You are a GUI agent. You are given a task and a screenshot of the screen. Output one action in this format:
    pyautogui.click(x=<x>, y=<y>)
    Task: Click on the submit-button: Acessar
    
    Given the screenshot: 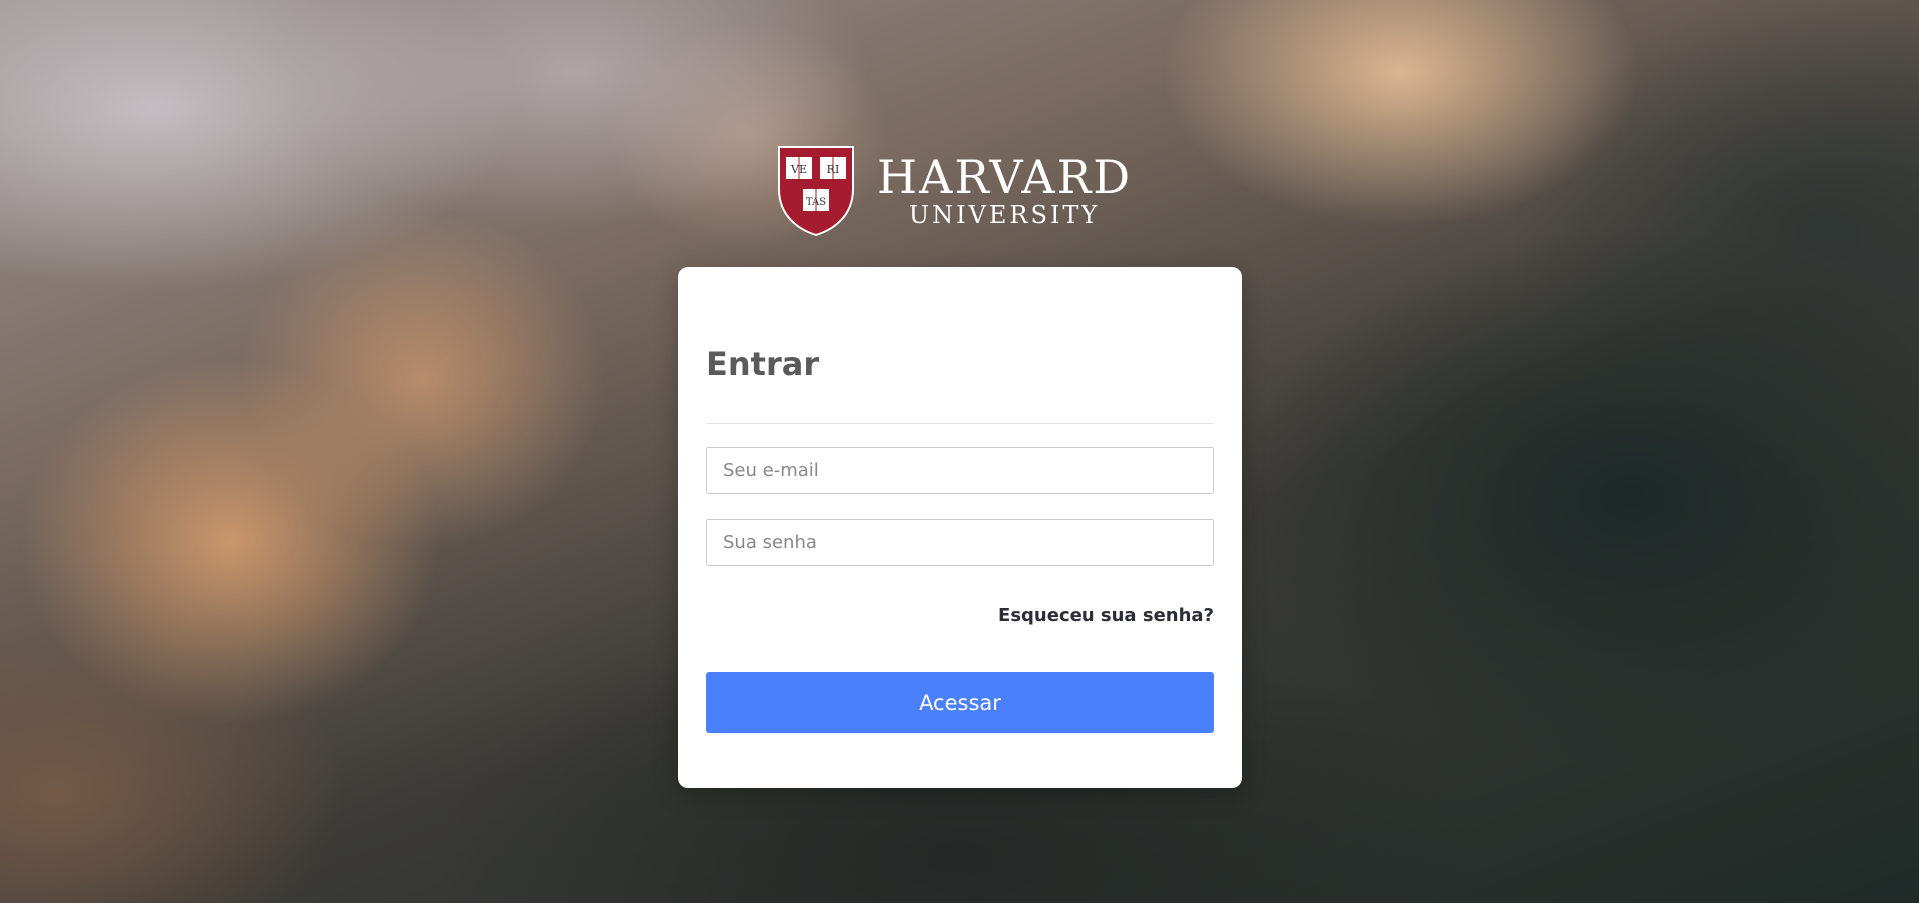 What is the action you would take?
    pyautogui.click(x=960, y=702)
    